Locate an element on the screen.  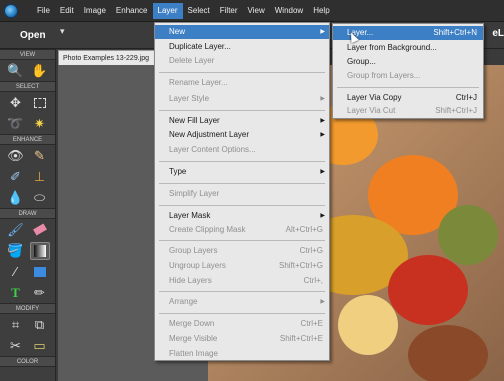
lasso-tool-icon: ➰ is located at coordinates (16, 124).